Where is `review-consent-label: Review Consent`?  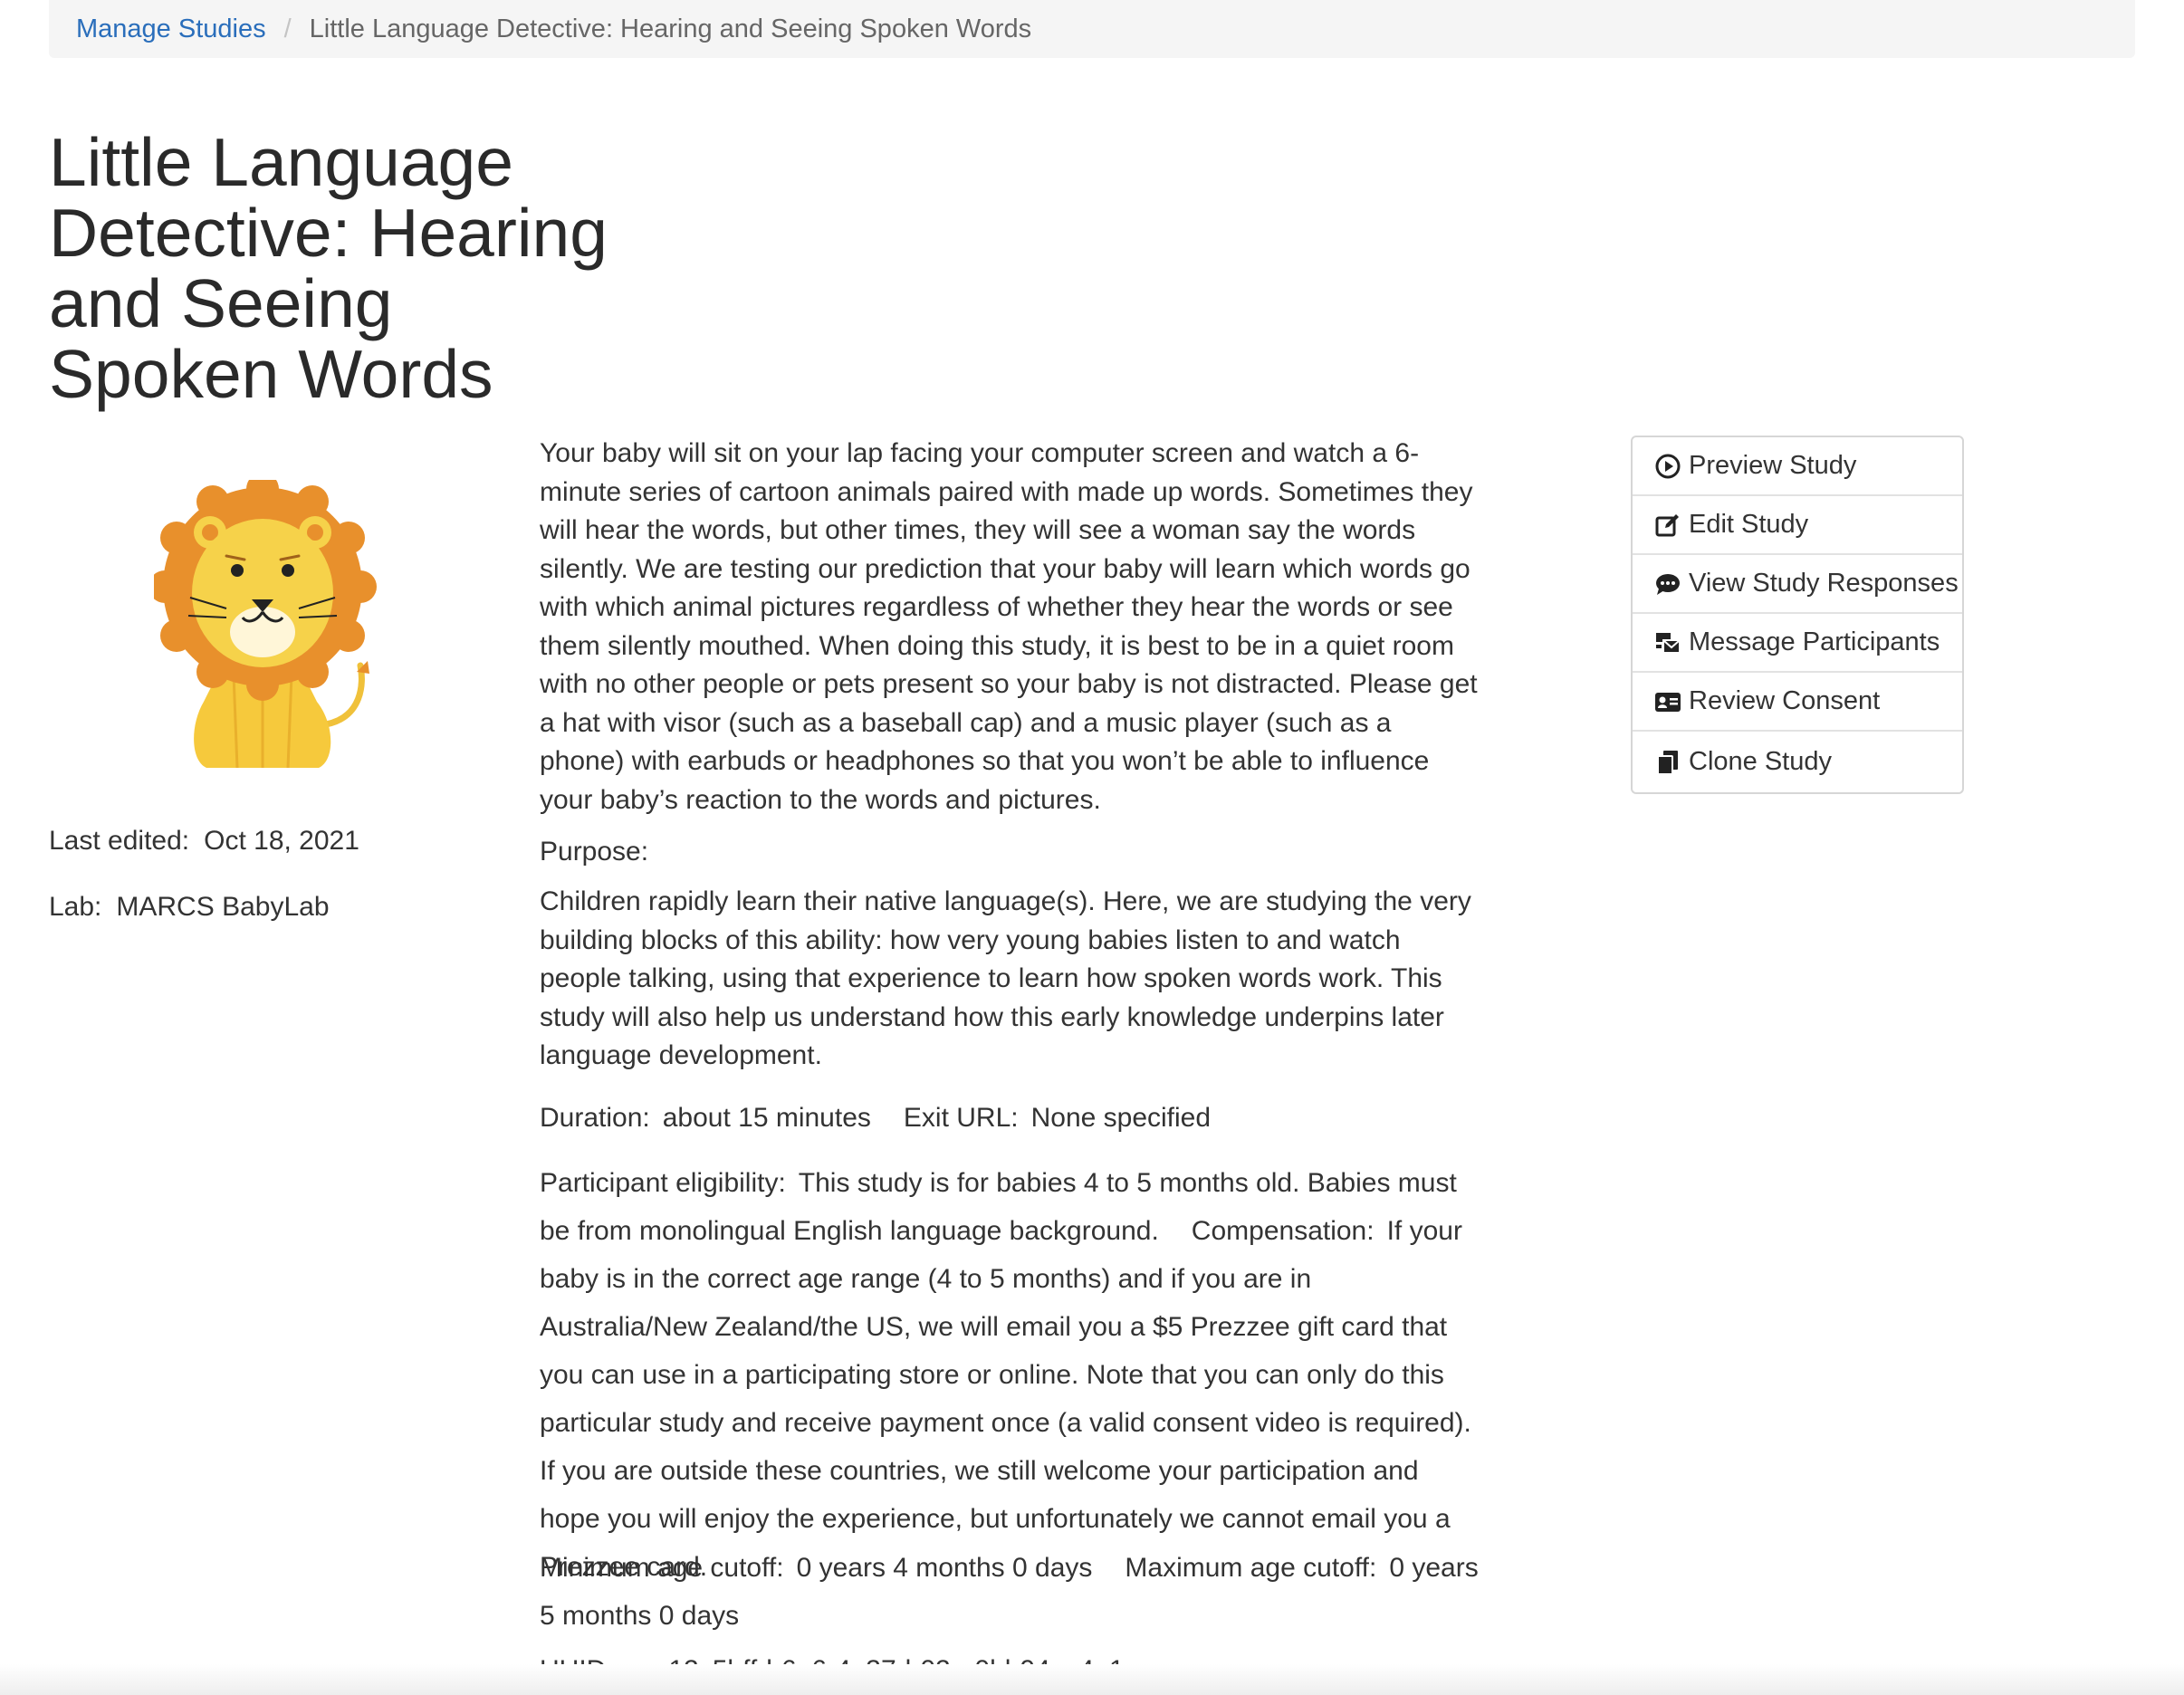 review-consent-label: Review Consent is located at coordinates (1785, 700).